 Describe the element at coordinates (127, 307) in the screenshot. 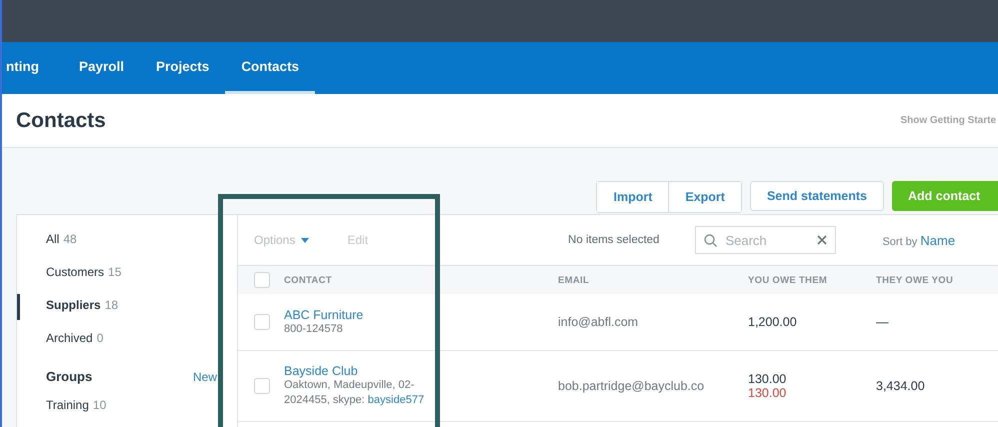

I see `sidebar-item: Suppliers 18` at that location.